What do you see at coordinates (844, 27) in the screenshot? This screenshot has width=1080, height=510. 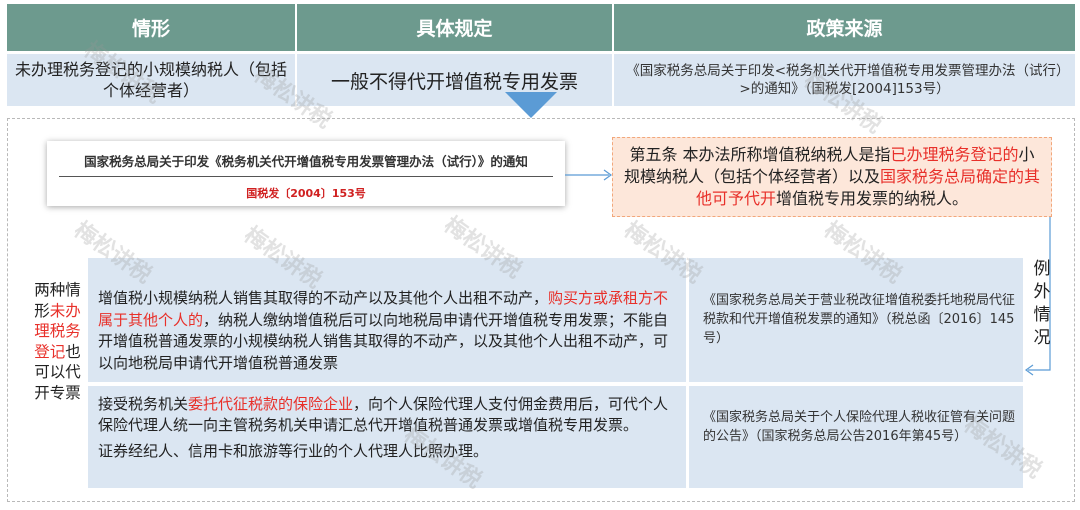 I see `header-source: 政策来源` at bounding box center [844, 27].